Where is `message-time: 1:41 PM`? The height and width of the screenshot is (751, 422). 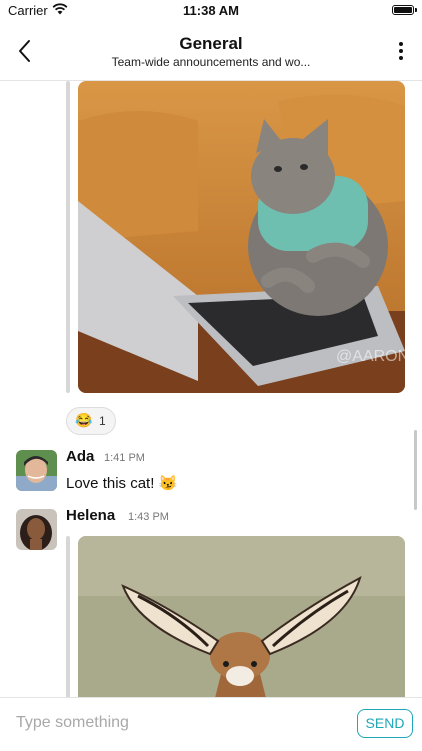
message-time: 1:41 PM is located at coordinates (124, 458).